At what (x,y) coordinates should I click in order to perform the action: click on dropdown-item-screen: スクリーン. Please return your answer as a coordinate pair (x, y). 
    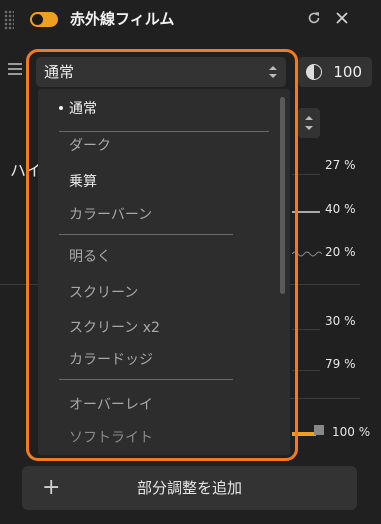
    Looking at the image, I should click on (103, 293).